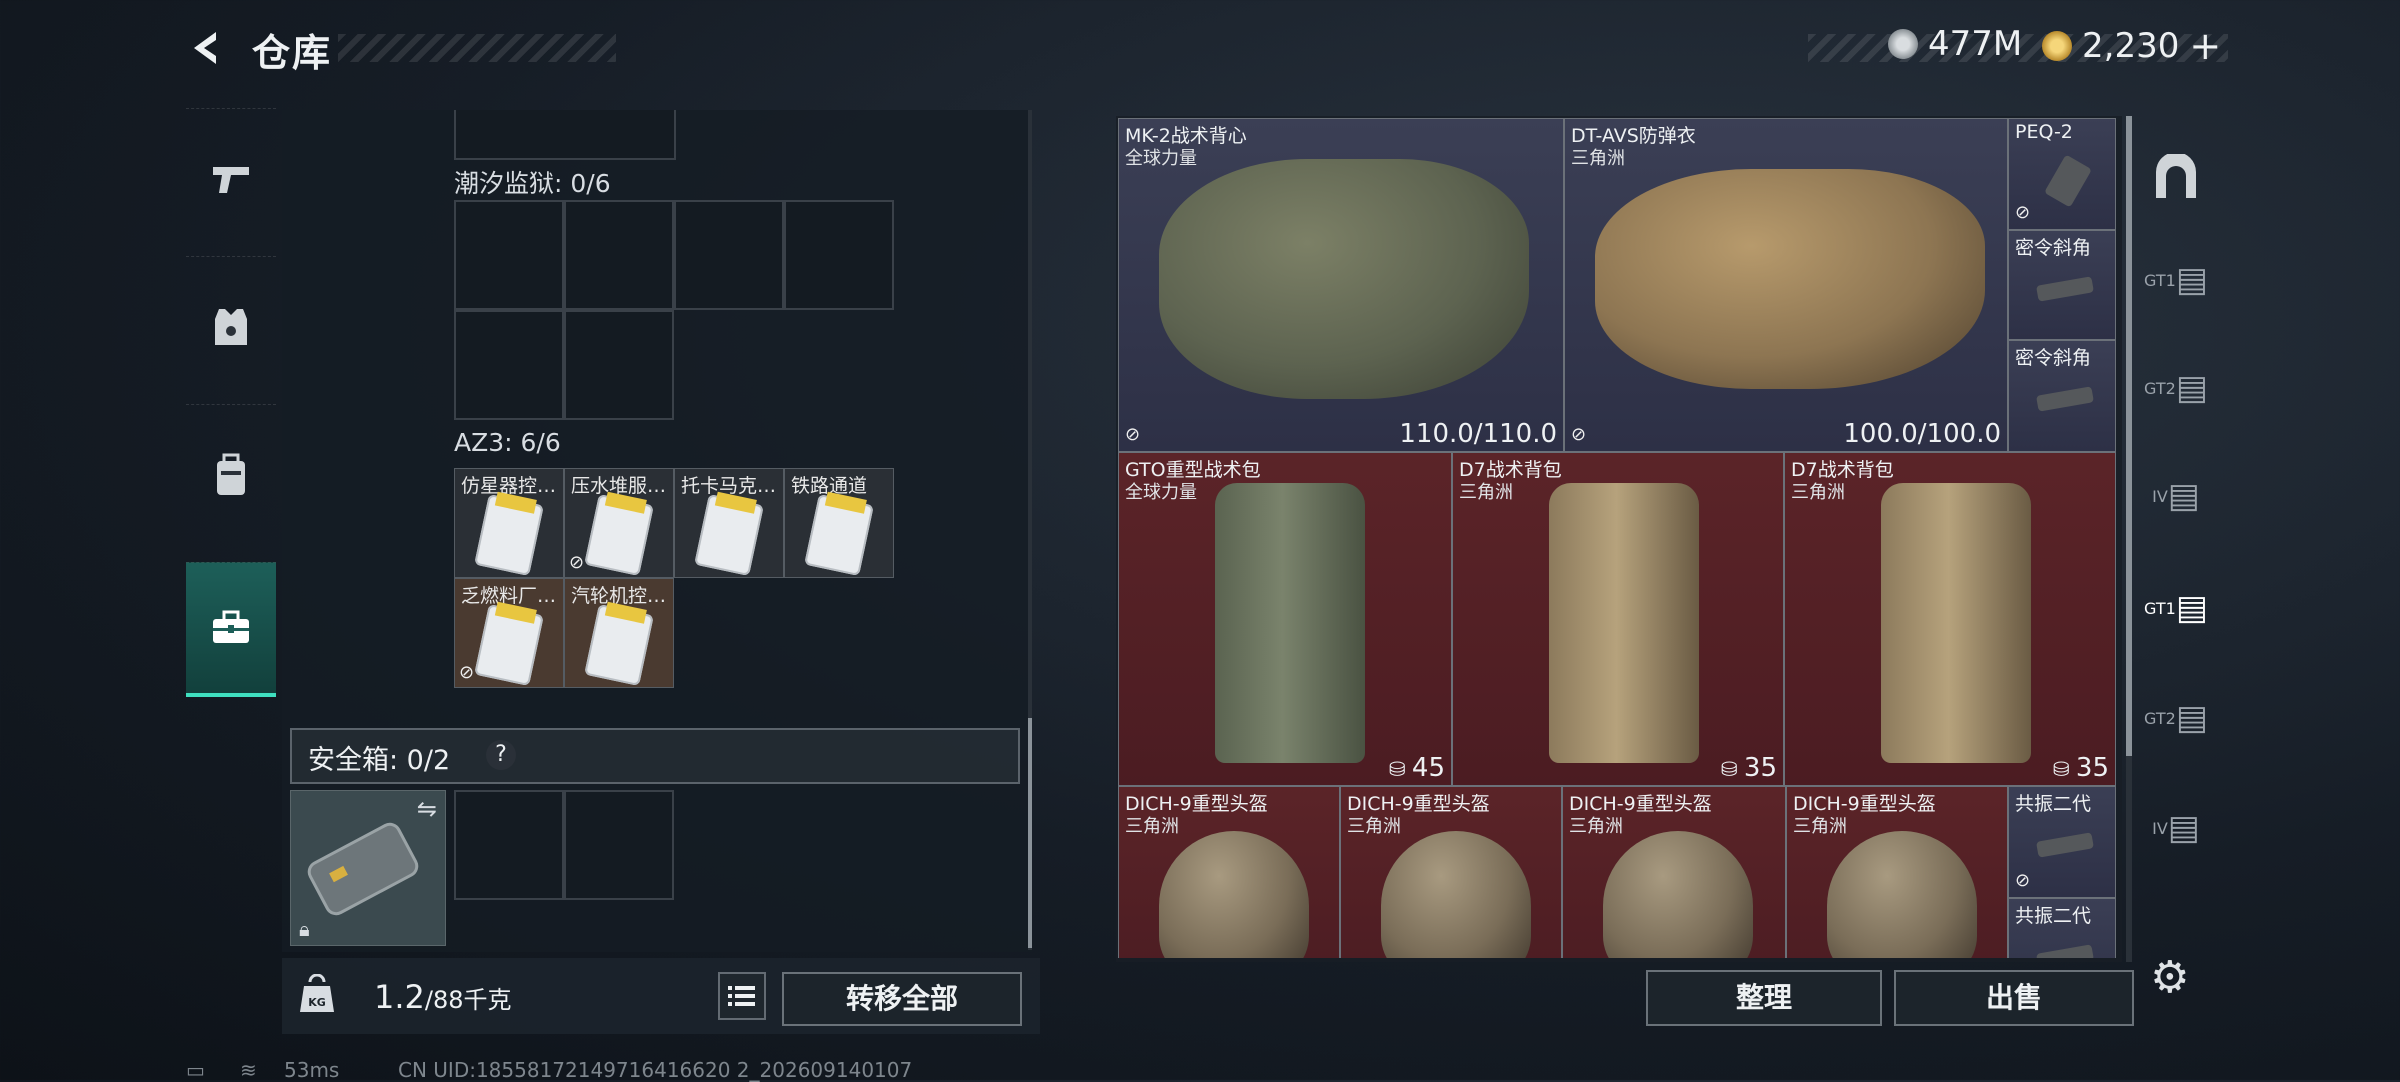  I want to click on swap-icon: ⇋, so click(427, 809).